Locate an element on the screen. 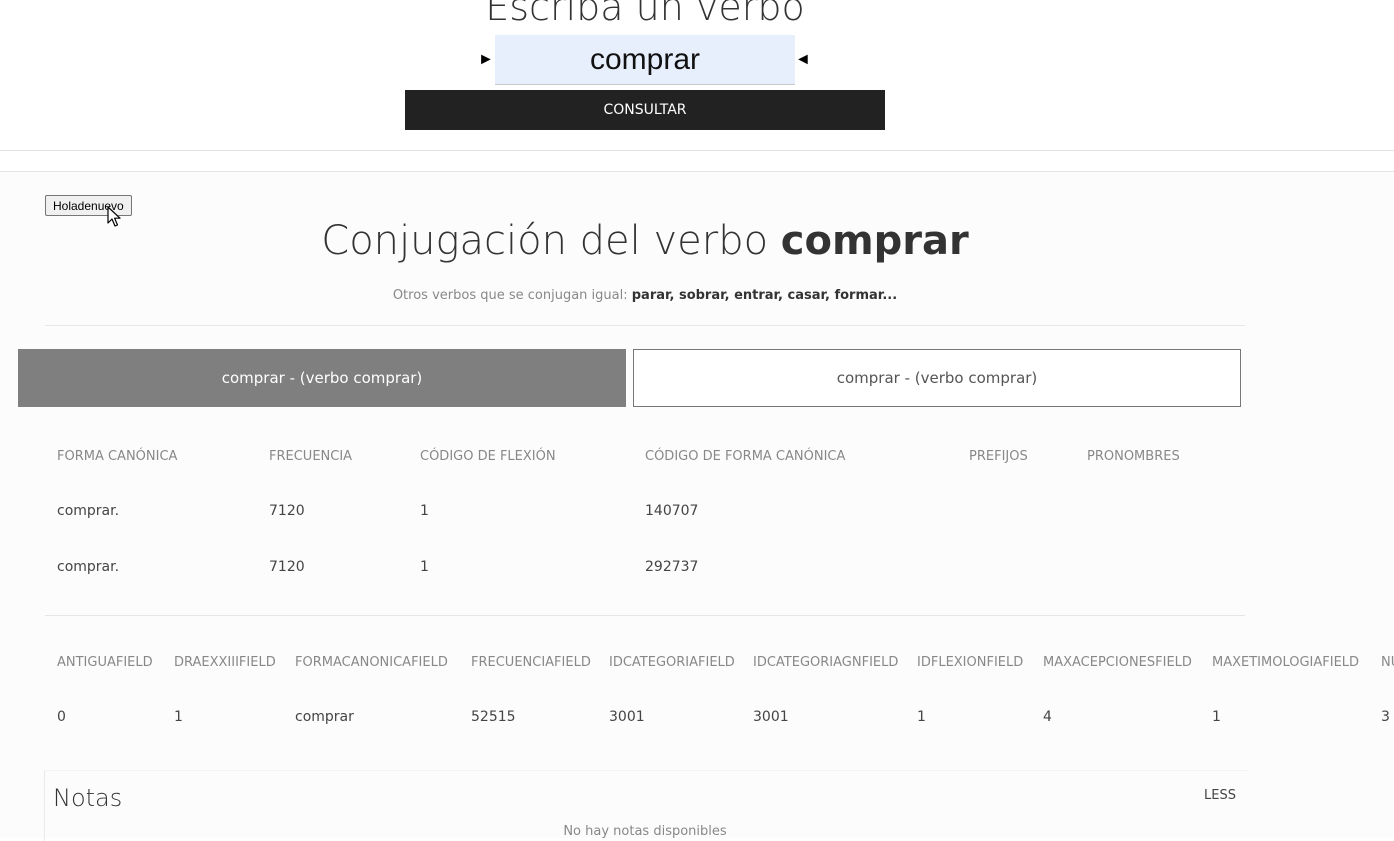  table-cell: 4 is located at coordinates (1047, 717).